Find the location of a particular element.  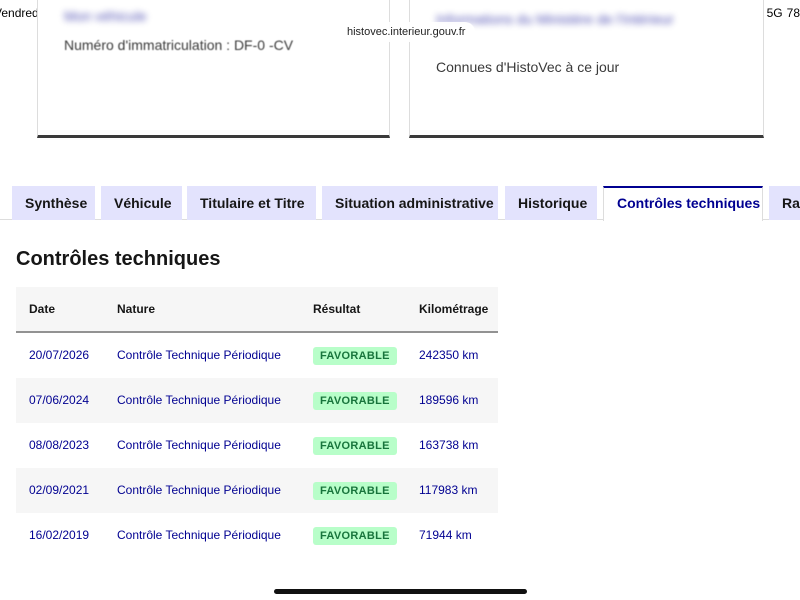

tab-rapport: Rapport is located at coordinates (784, 203).